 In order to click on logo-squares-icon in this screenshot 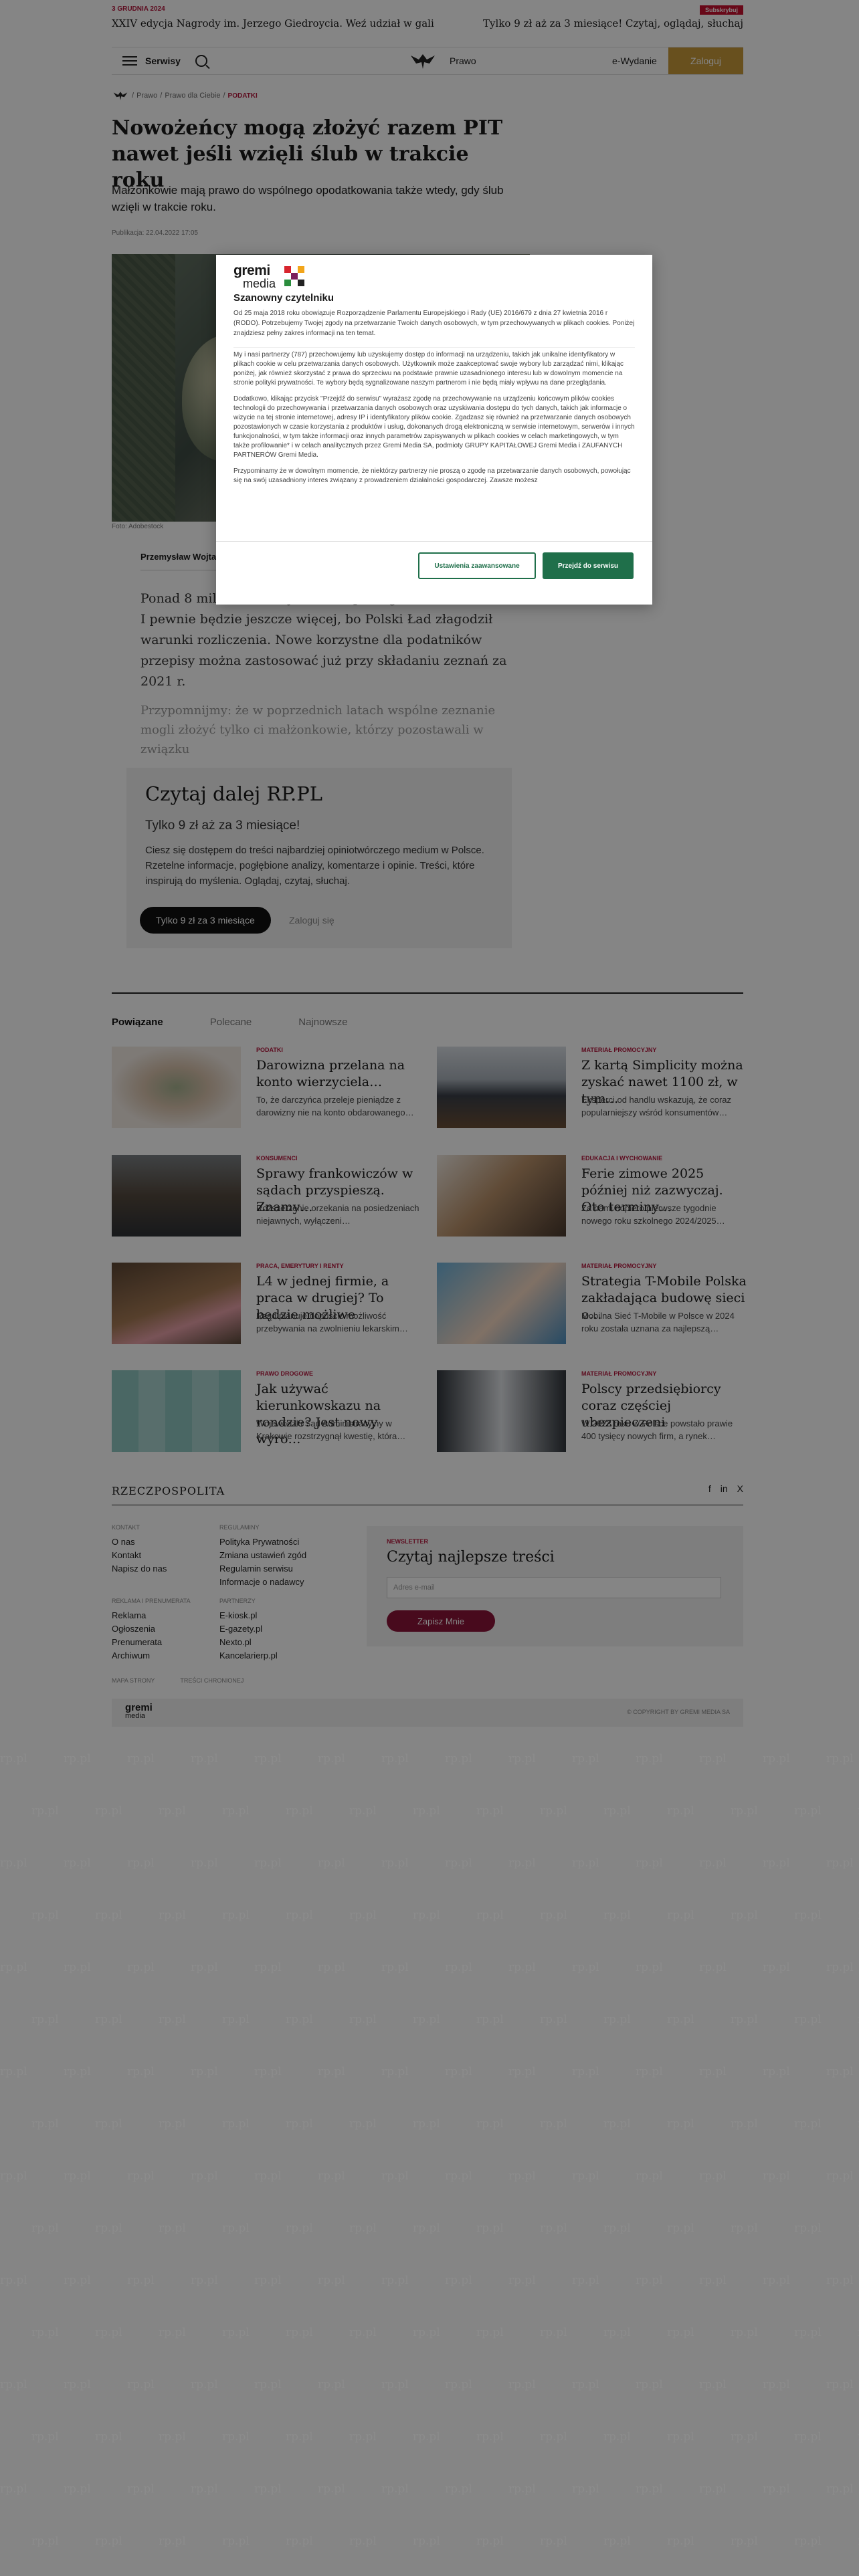, I will do `click(294, 276)`.